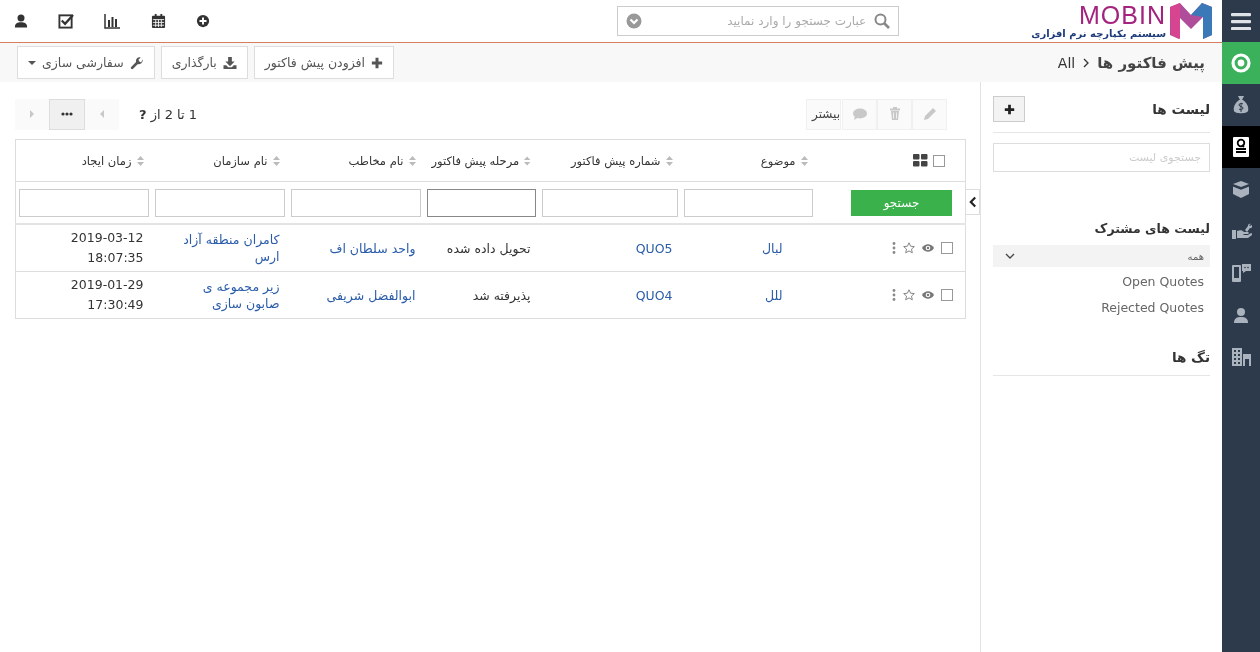  What do you see at coordinates (1241, 357) in the screenshot?
I see `building-icon` at bounding box center [1241, 357].